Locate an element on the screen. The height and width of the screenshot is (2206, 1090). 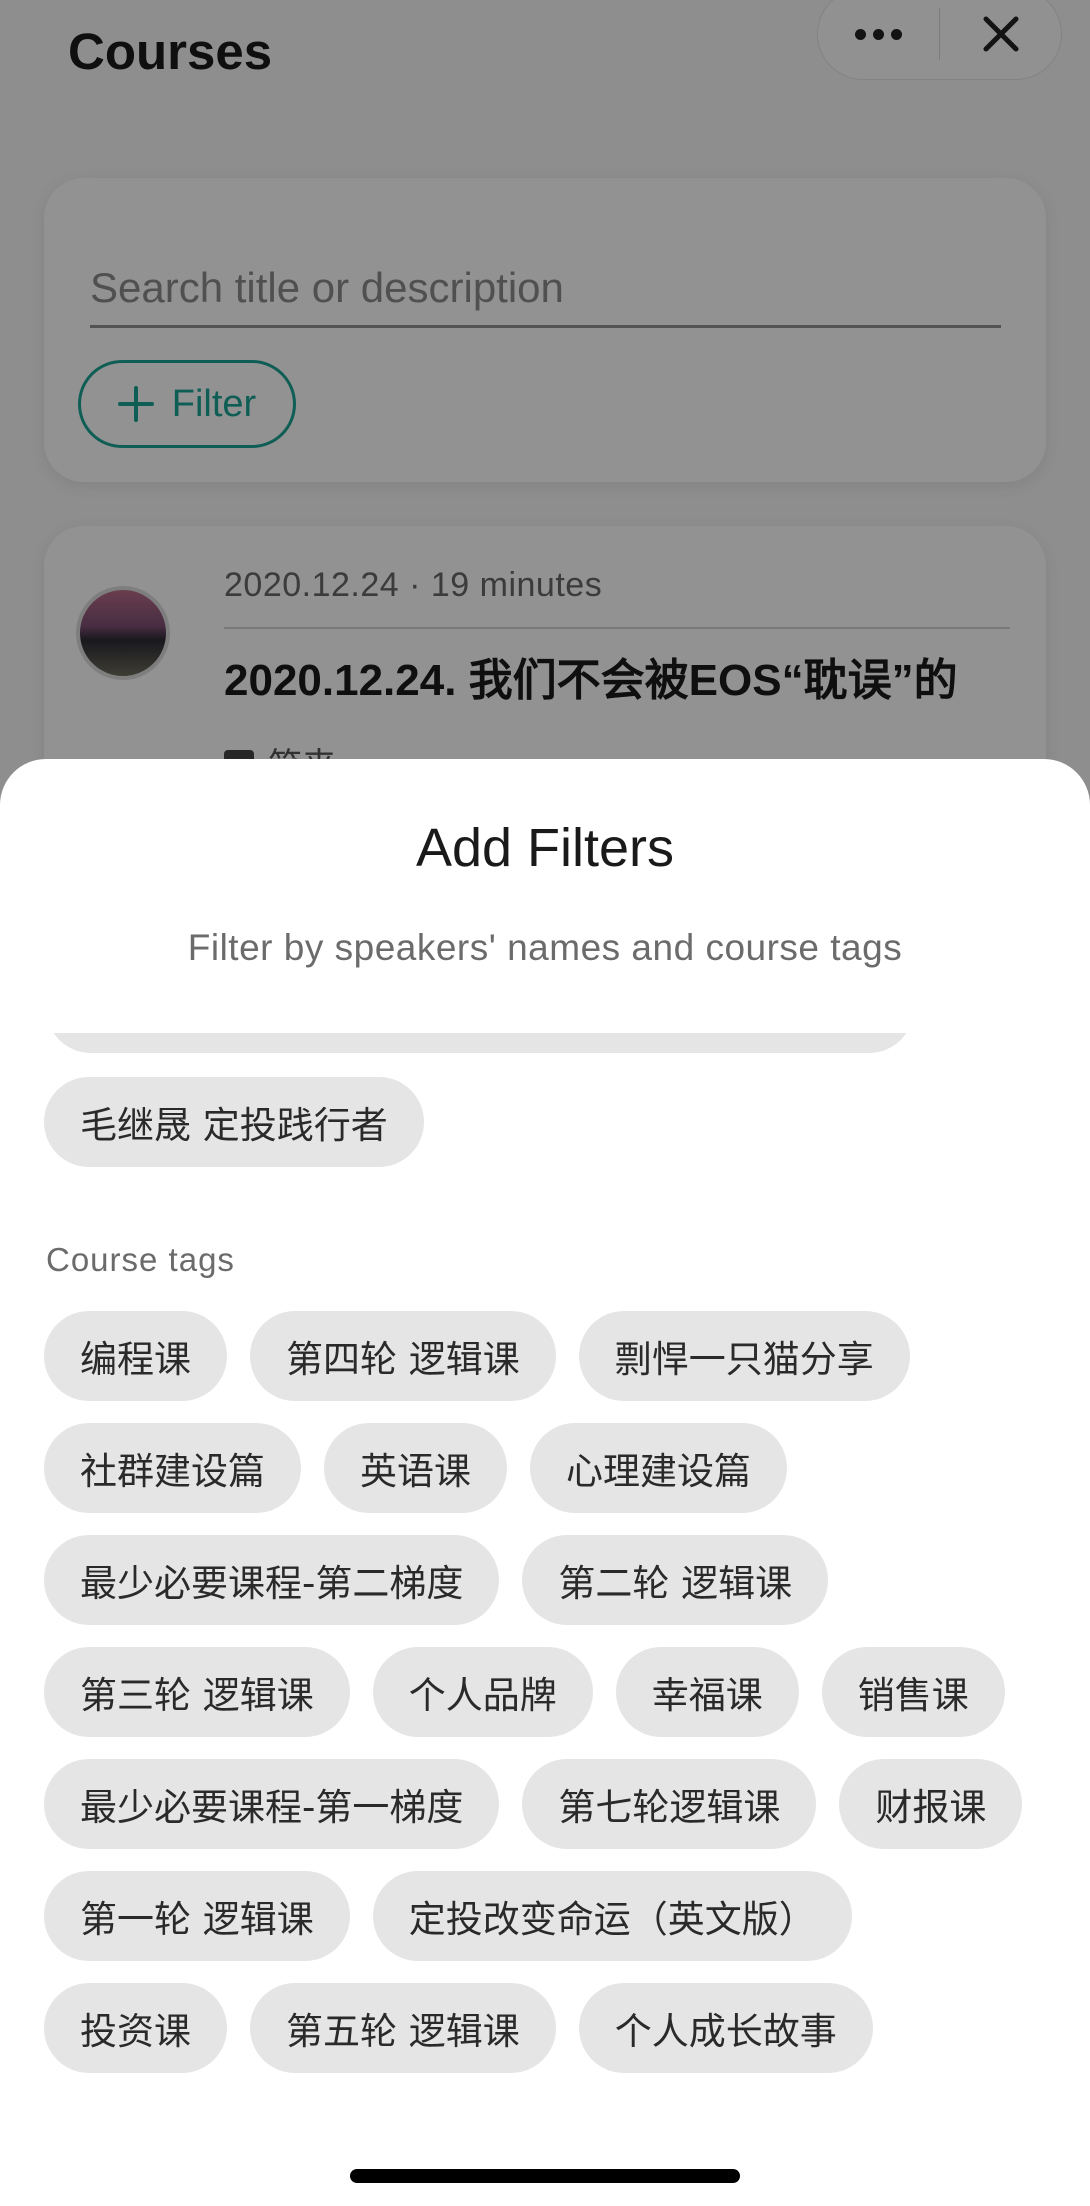
course-tag-chip: 个人品牌 is located at coordinates (482, 1692).